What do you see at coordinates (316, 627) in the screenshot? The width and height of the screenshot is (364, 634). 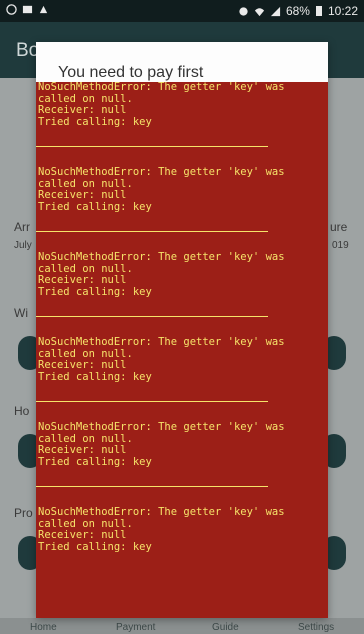 I see `nav-settings: Settings` at bounding box center [316, 627].